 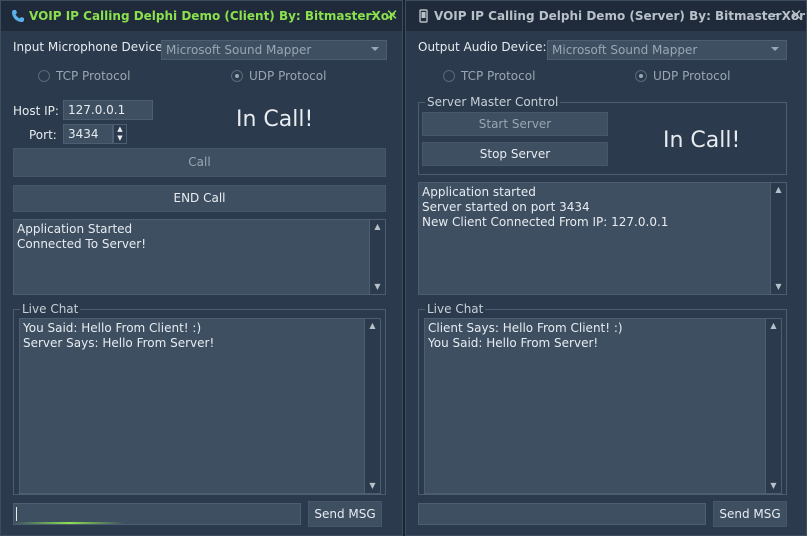 I want to click on chat-line: Server Says: Hello From Server!, so click(x=119, y=343).